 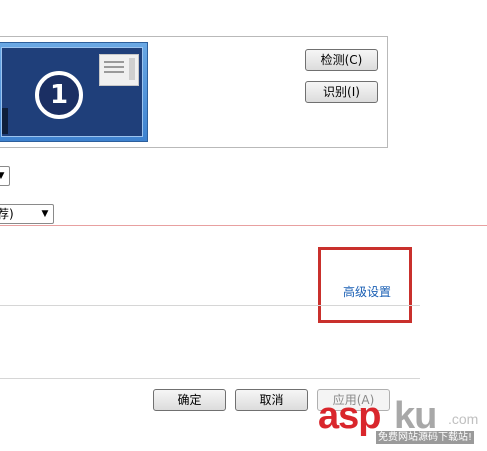 I want to click on monitor-1-screen: 1, so click(x=72, y=92).